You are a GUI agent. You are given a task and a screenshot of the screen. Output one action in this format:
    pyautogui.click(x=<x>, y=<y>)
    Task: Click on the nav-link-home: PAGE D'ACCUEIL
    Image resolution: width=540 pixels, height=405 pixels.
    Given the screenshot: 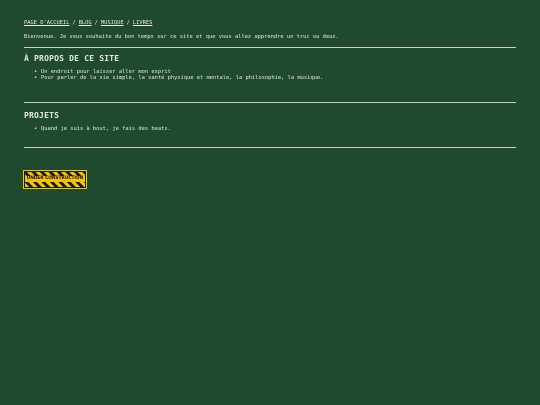 What is the action you would take?
    pyautogui.click(x=46, y=23)
    